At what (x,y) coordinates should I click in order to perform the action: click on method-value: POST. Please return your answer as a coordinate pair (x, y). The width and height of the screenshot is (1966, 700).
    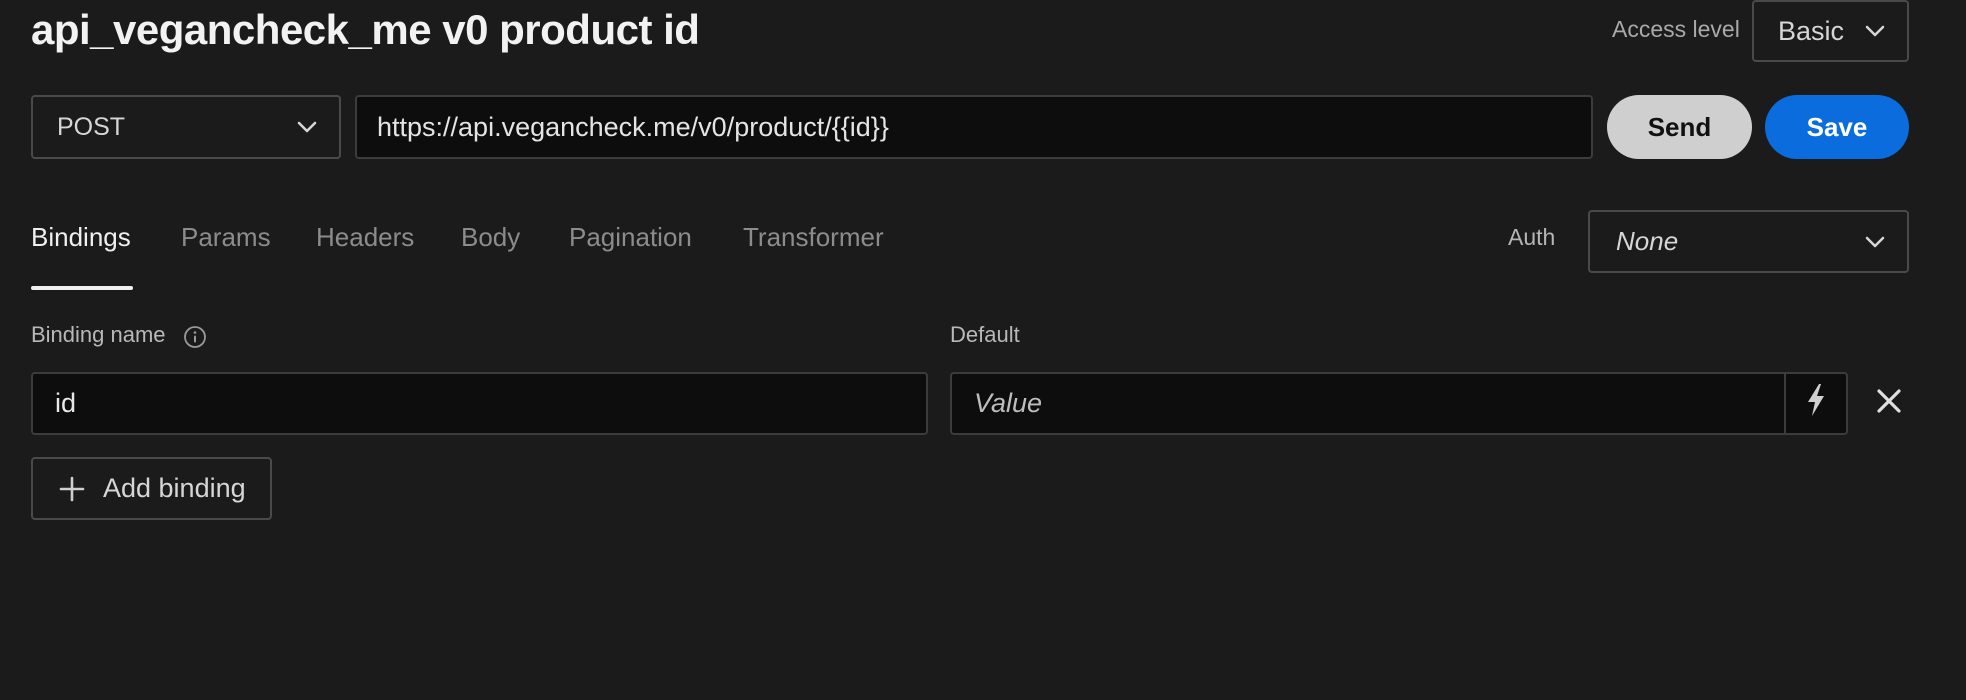
    Looking at the image, I should click on (91, 126).